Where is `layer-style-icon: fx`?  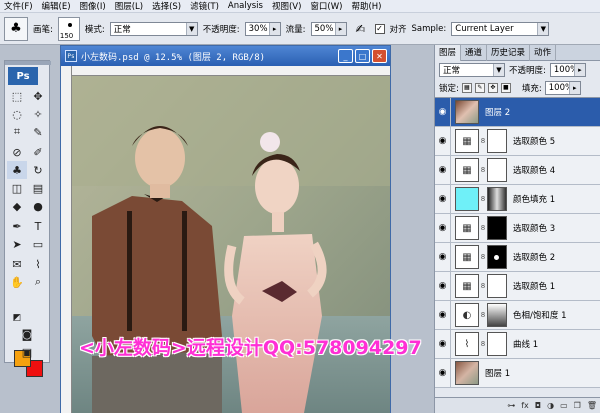 layer-style-icon: fx is located at coordinates (525, 405).